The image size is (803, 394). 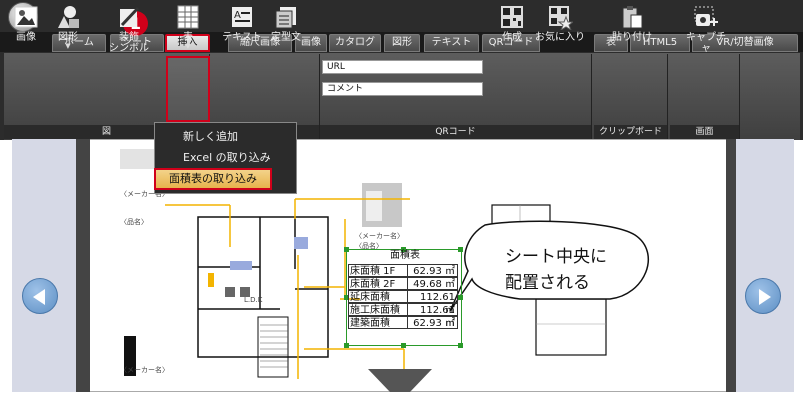 I want to click on group-clipboard-label: クリップボード, so click(x=630, y=132).